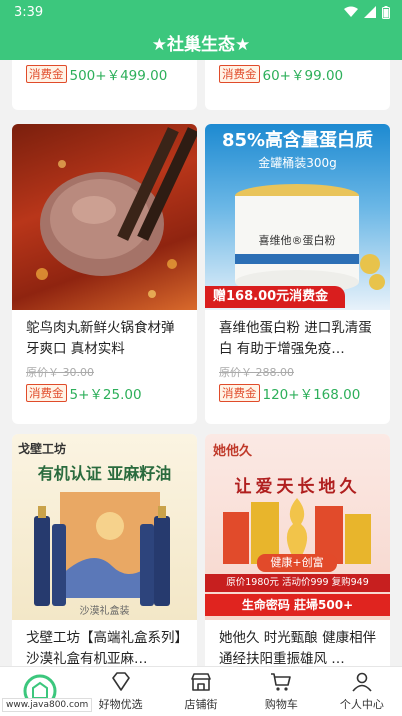 Image resolution: width=402 pixels, height=716 pixels. Describe the element at coordinates (120, 704) in the screenshot. I see `tab-label: 好物优选` at that location.